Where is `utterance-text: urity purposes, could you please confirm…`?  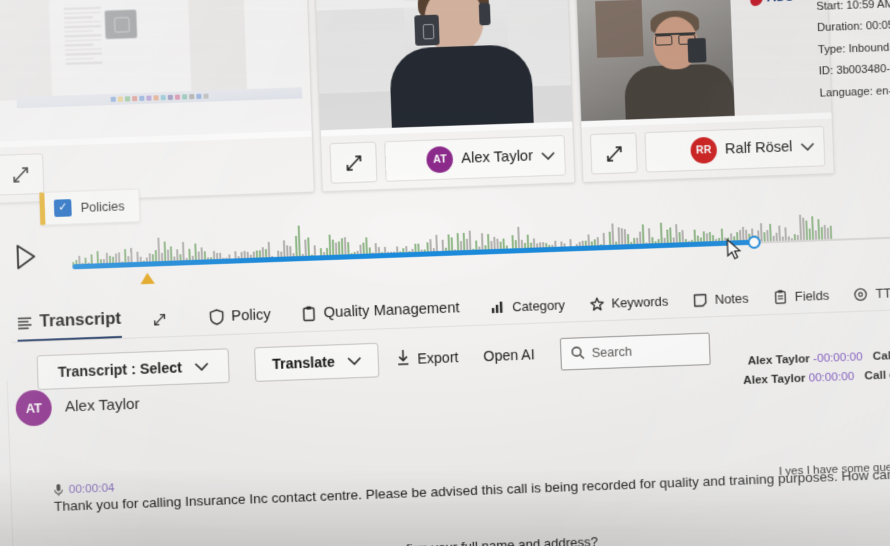 utterance-text: urity purposes, could you please confirm… is located at coordinates (395, 540).